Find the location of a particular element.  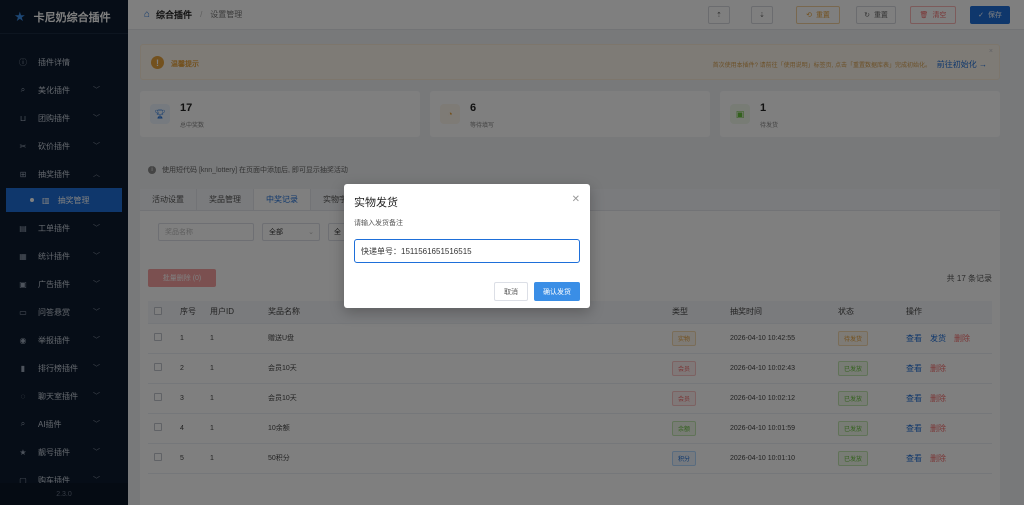

cancel-button: 取消 is located at coordinates (511, 291).